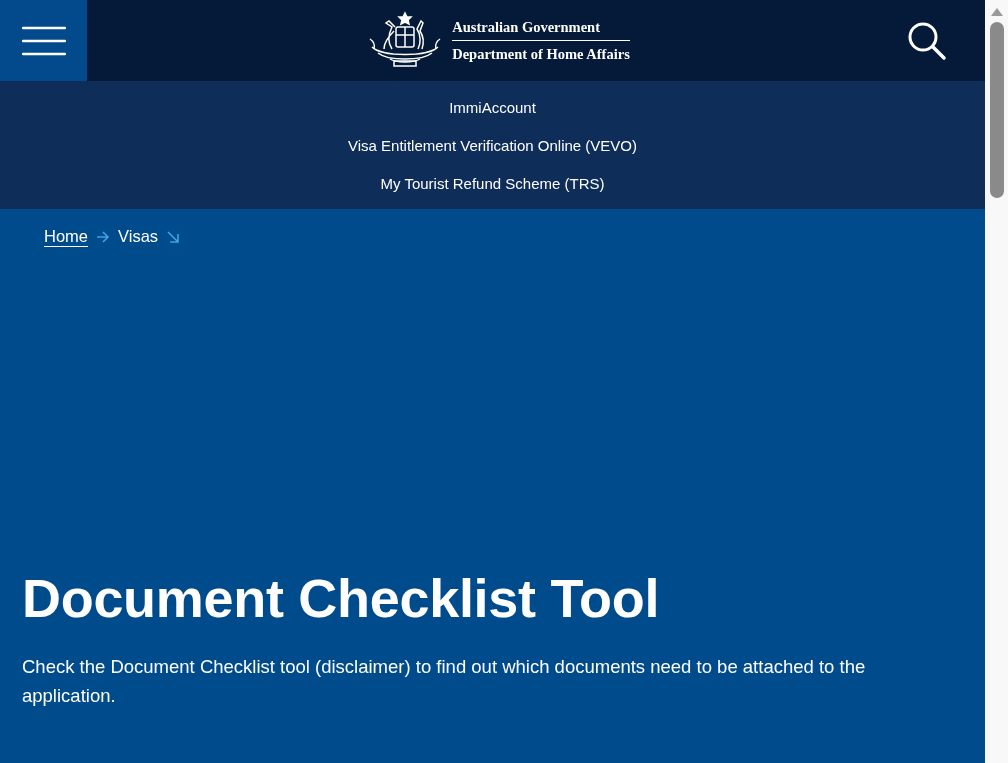 The image size is (1008, 763). I want to click on menu-icon, so click(43, 40).